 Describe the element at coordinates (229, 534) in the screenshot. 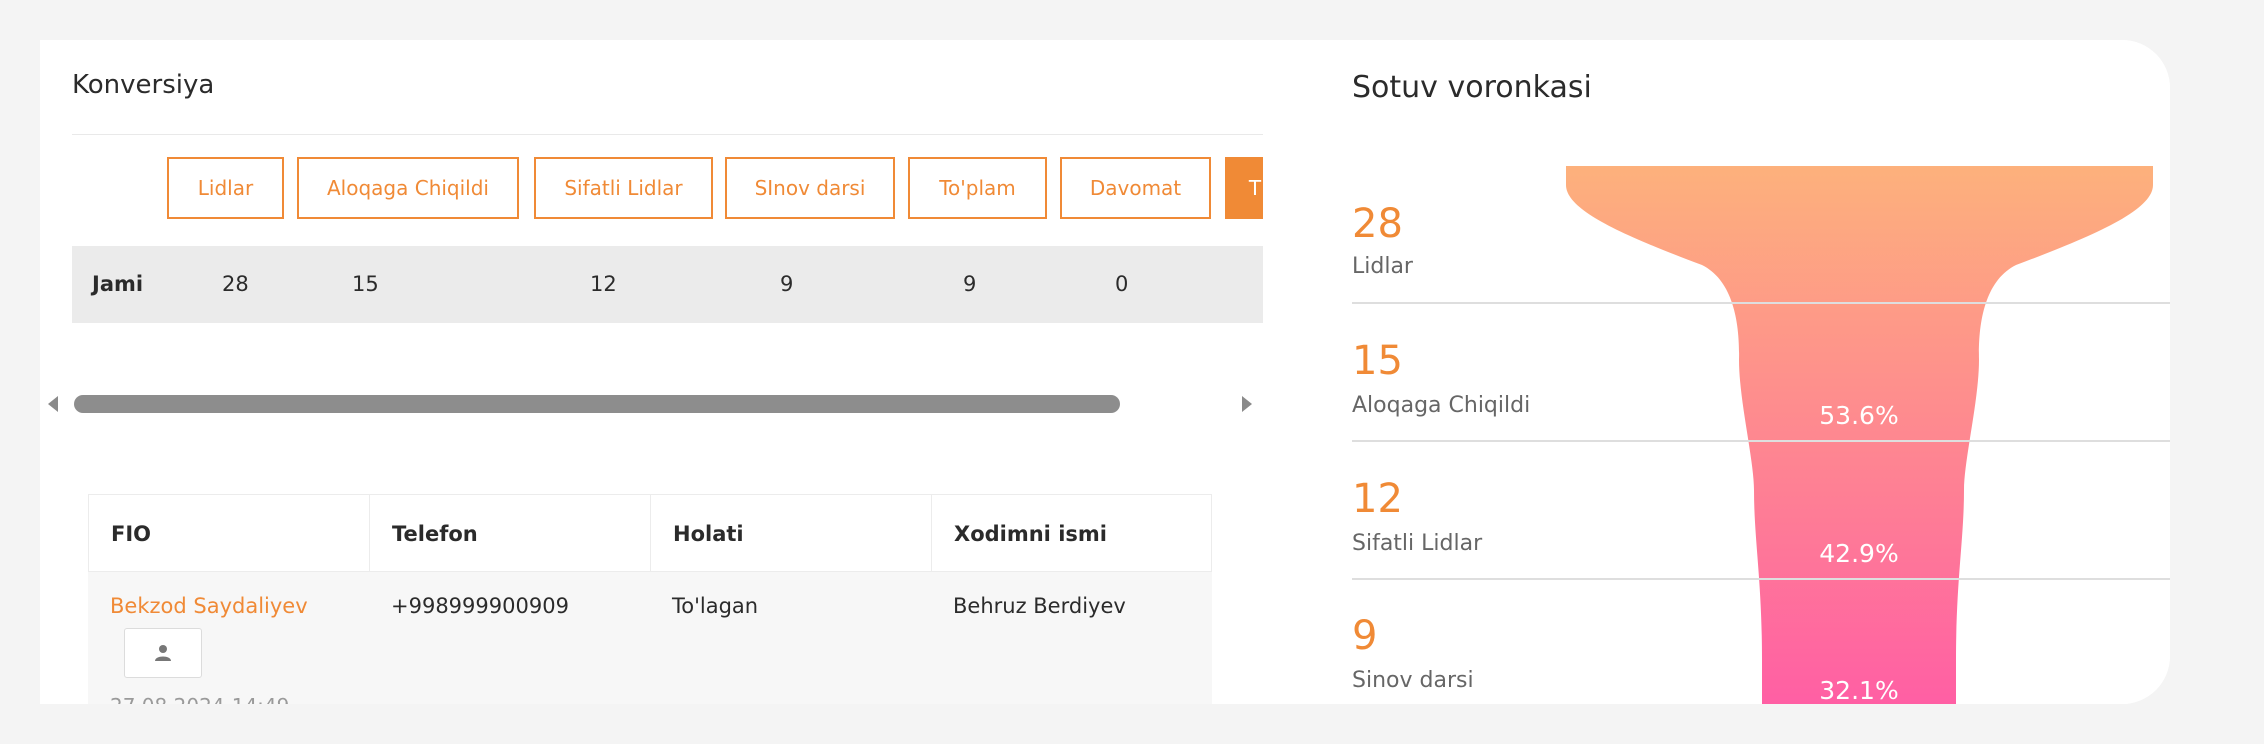

I see `column-header-fio: FIO` at that location.